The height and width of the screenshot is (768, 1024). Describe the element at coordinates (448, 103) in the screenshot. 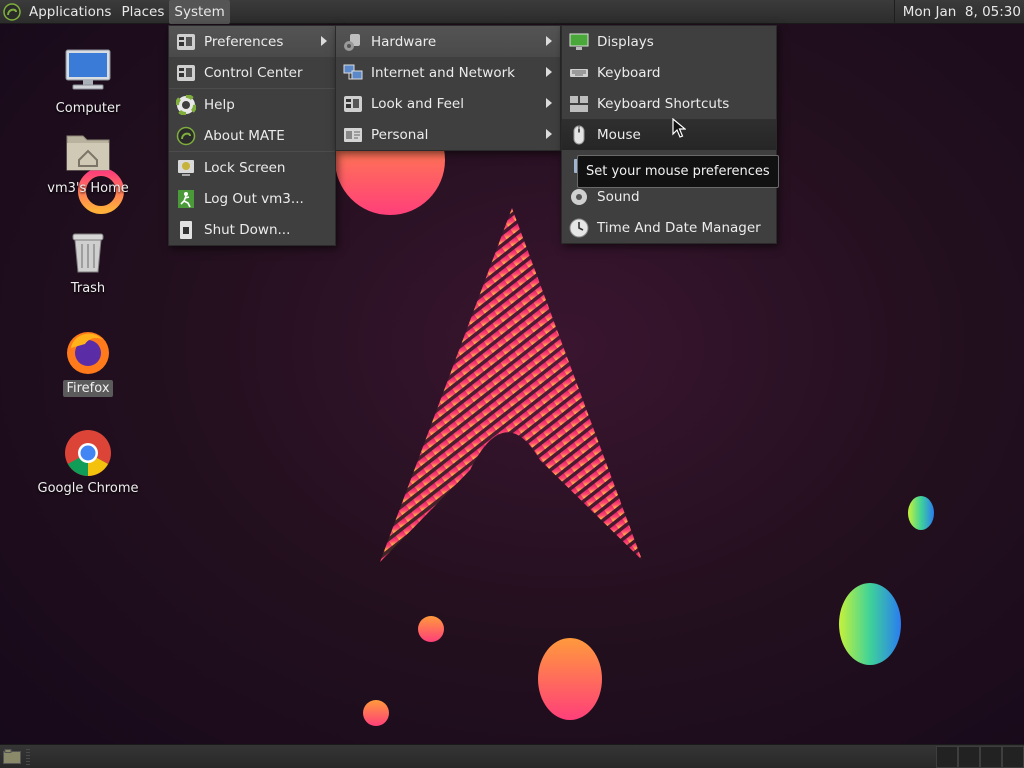

I see `menu-item-look-and-feel: Look and Feel` at that location.